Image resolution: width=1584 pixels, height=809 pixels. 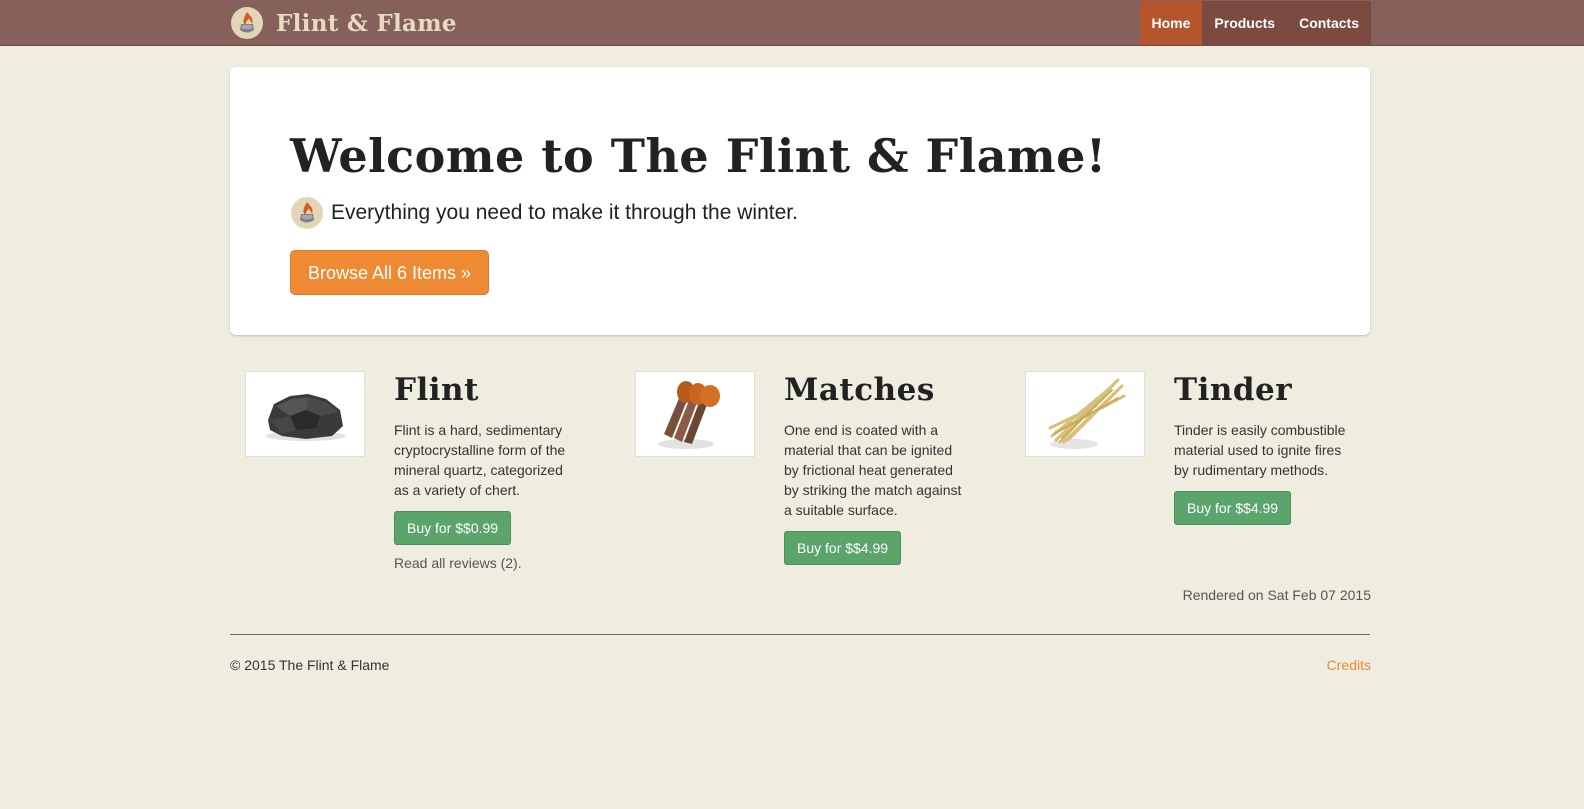 What do you see at coordinates (1245, 23) in the screenshot?
I see `nav-item-products: Products` at bounding box center [1245, 23].